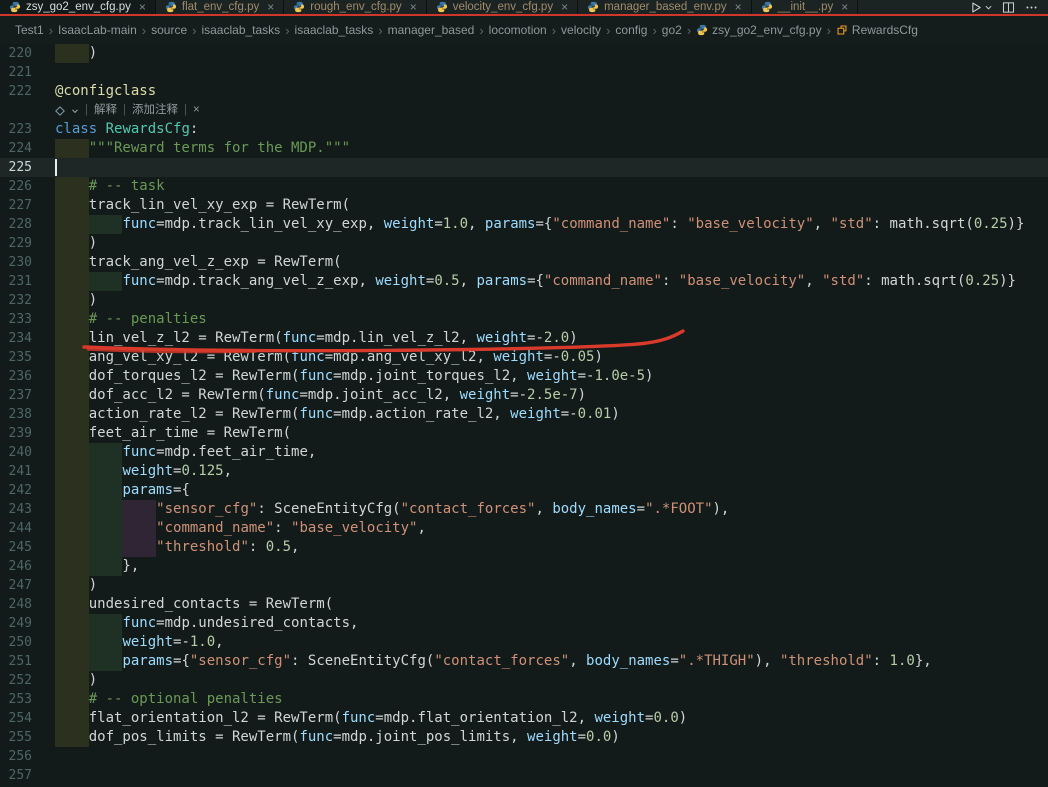 The width and height of the screenshot is (1048, 787). Describe the element at coordinates (524, 300) in the screenshot. I see `code-line-232: 232 )` at that location.